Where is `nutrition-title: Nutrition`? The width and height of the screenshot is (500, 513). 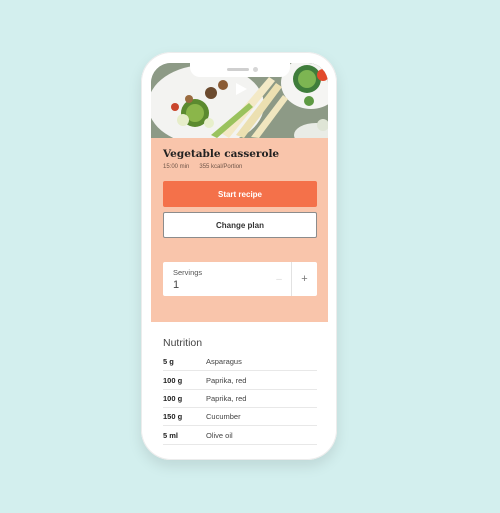
nutrition-title: Nutrition is located at coordinates (183, 343).